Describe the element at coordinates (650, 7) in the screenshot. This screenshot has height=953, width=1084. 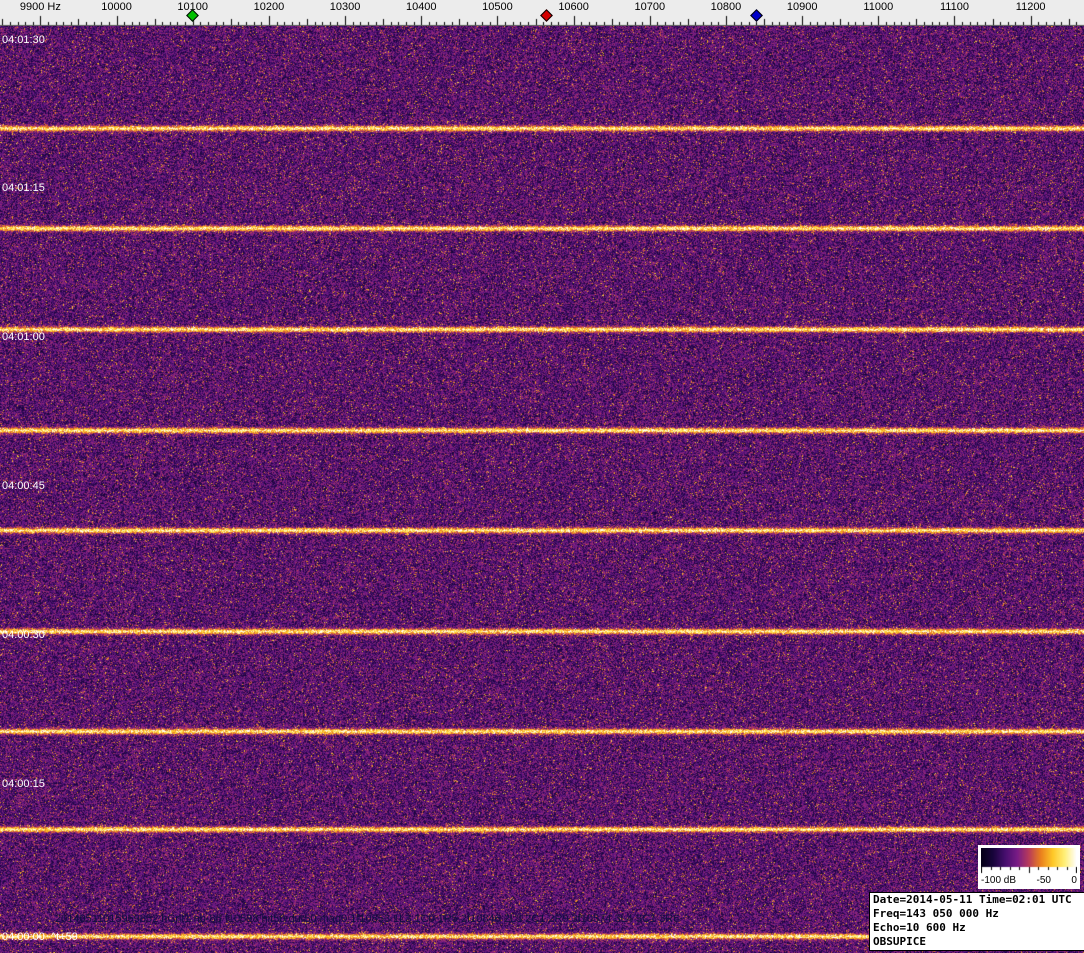
I see `freq-tick-label: 10700` at that location.